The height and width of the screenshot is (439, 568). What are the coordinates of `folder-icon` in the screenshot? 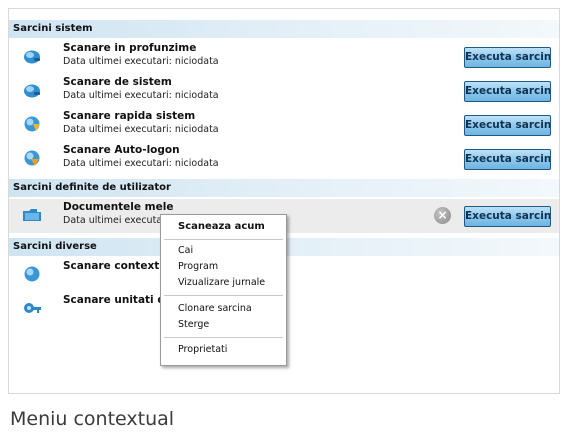 It's located at (32, 215).